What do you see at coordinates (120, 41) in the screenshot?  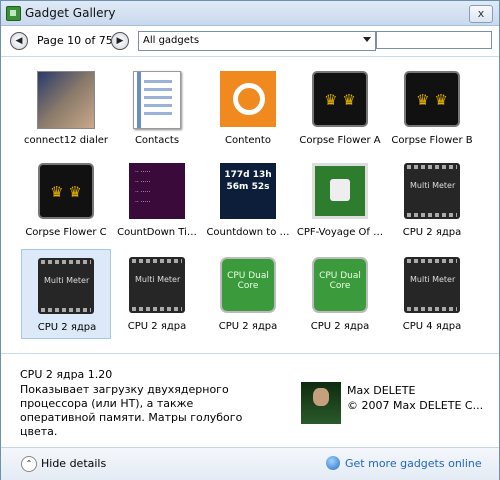 I see `next-page-button: ▶` at bounding box center [120, 41].